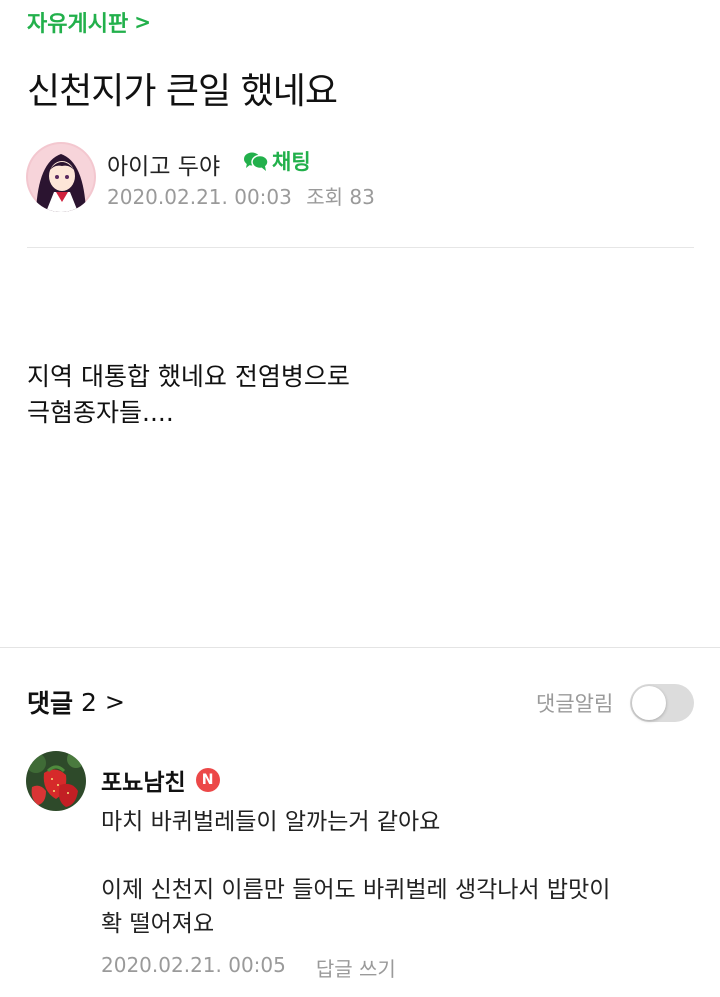 Image resolution: width=720 pixels, height=997 pixels. What do you see at coordinates (256, 161) in the screenshot?
I see `chat-bubbles-icon` at bounding box center [256, 161].